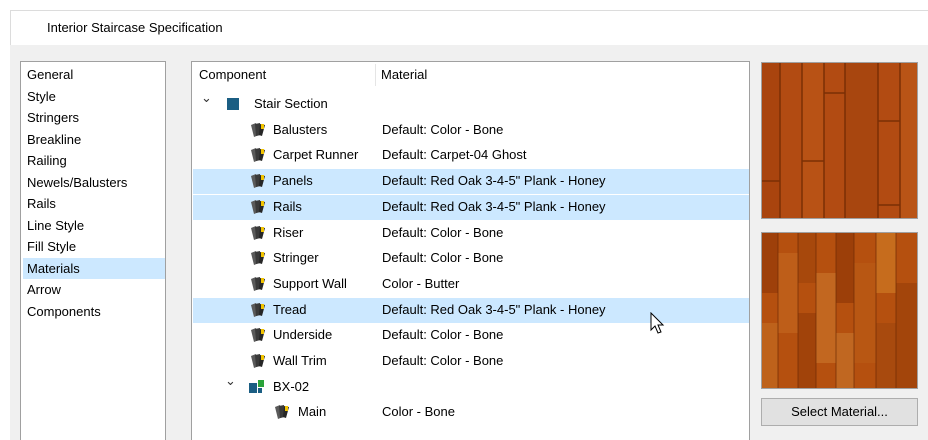 This screenshot has height=440, width=928. What do you see at coordinates (232, 75) in the screenshot?
I see `column-header-component: Component` at bounding box center [232, 75].